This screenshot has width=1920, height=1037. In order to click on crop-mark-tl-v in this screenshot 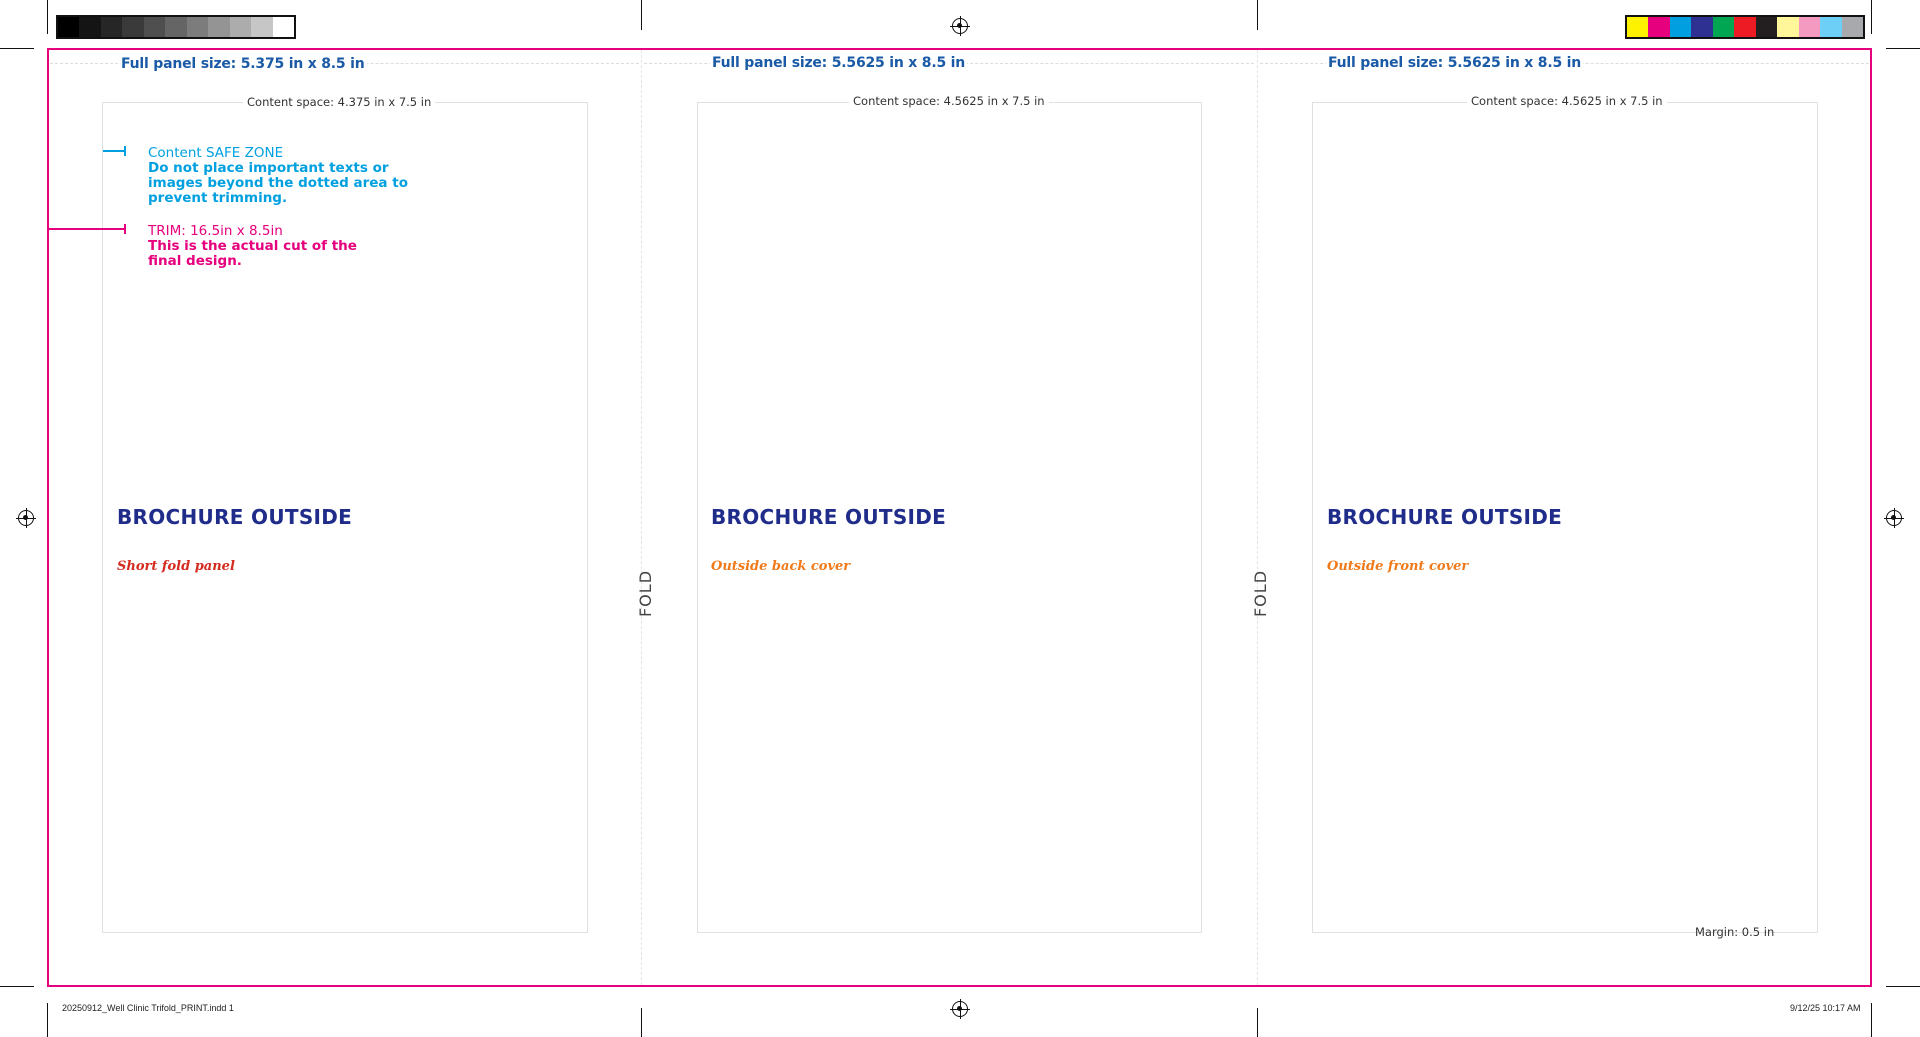, I will do `click(47, 17)`.